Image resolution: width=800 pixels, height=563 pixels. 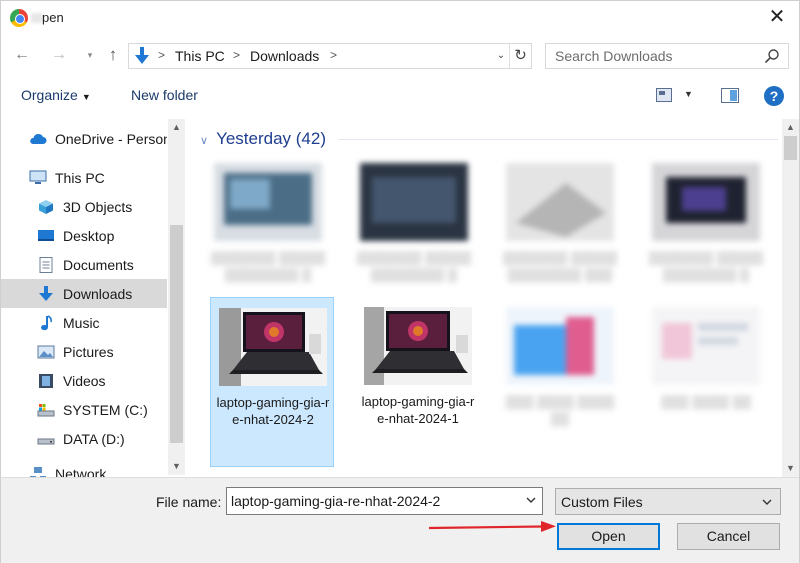 What do you see at coordinates (84, 293) in the screenshot?
I see `sidebar-item-downloads: Downloads` at bounding box center [84, 293].